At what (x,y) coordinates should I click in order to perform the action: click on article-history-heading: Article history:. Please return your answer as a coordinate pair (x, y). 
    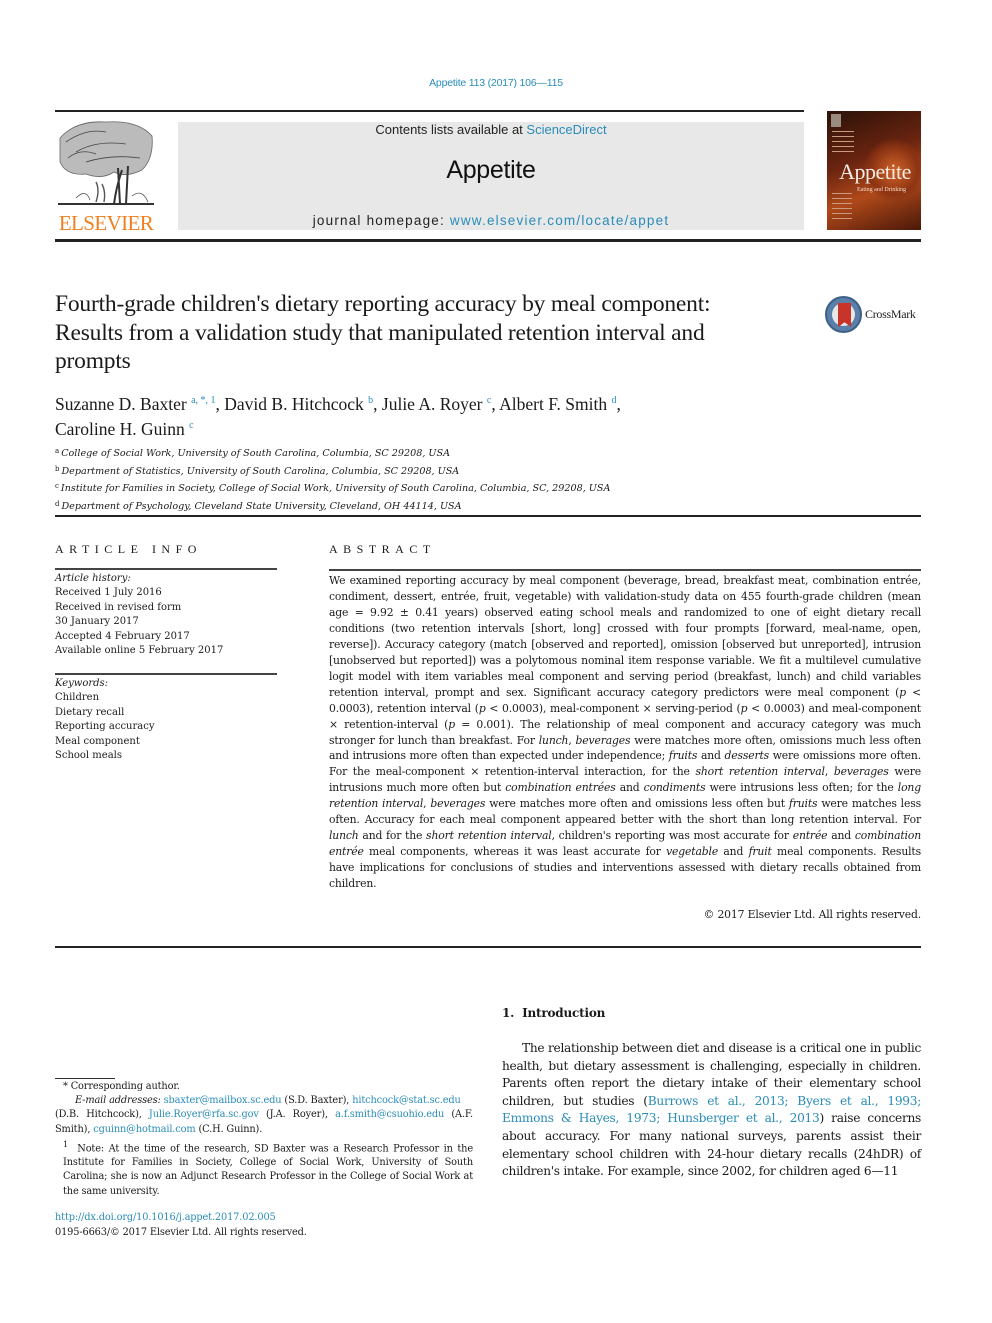
    Looking at the image, I should click on (93, 578).